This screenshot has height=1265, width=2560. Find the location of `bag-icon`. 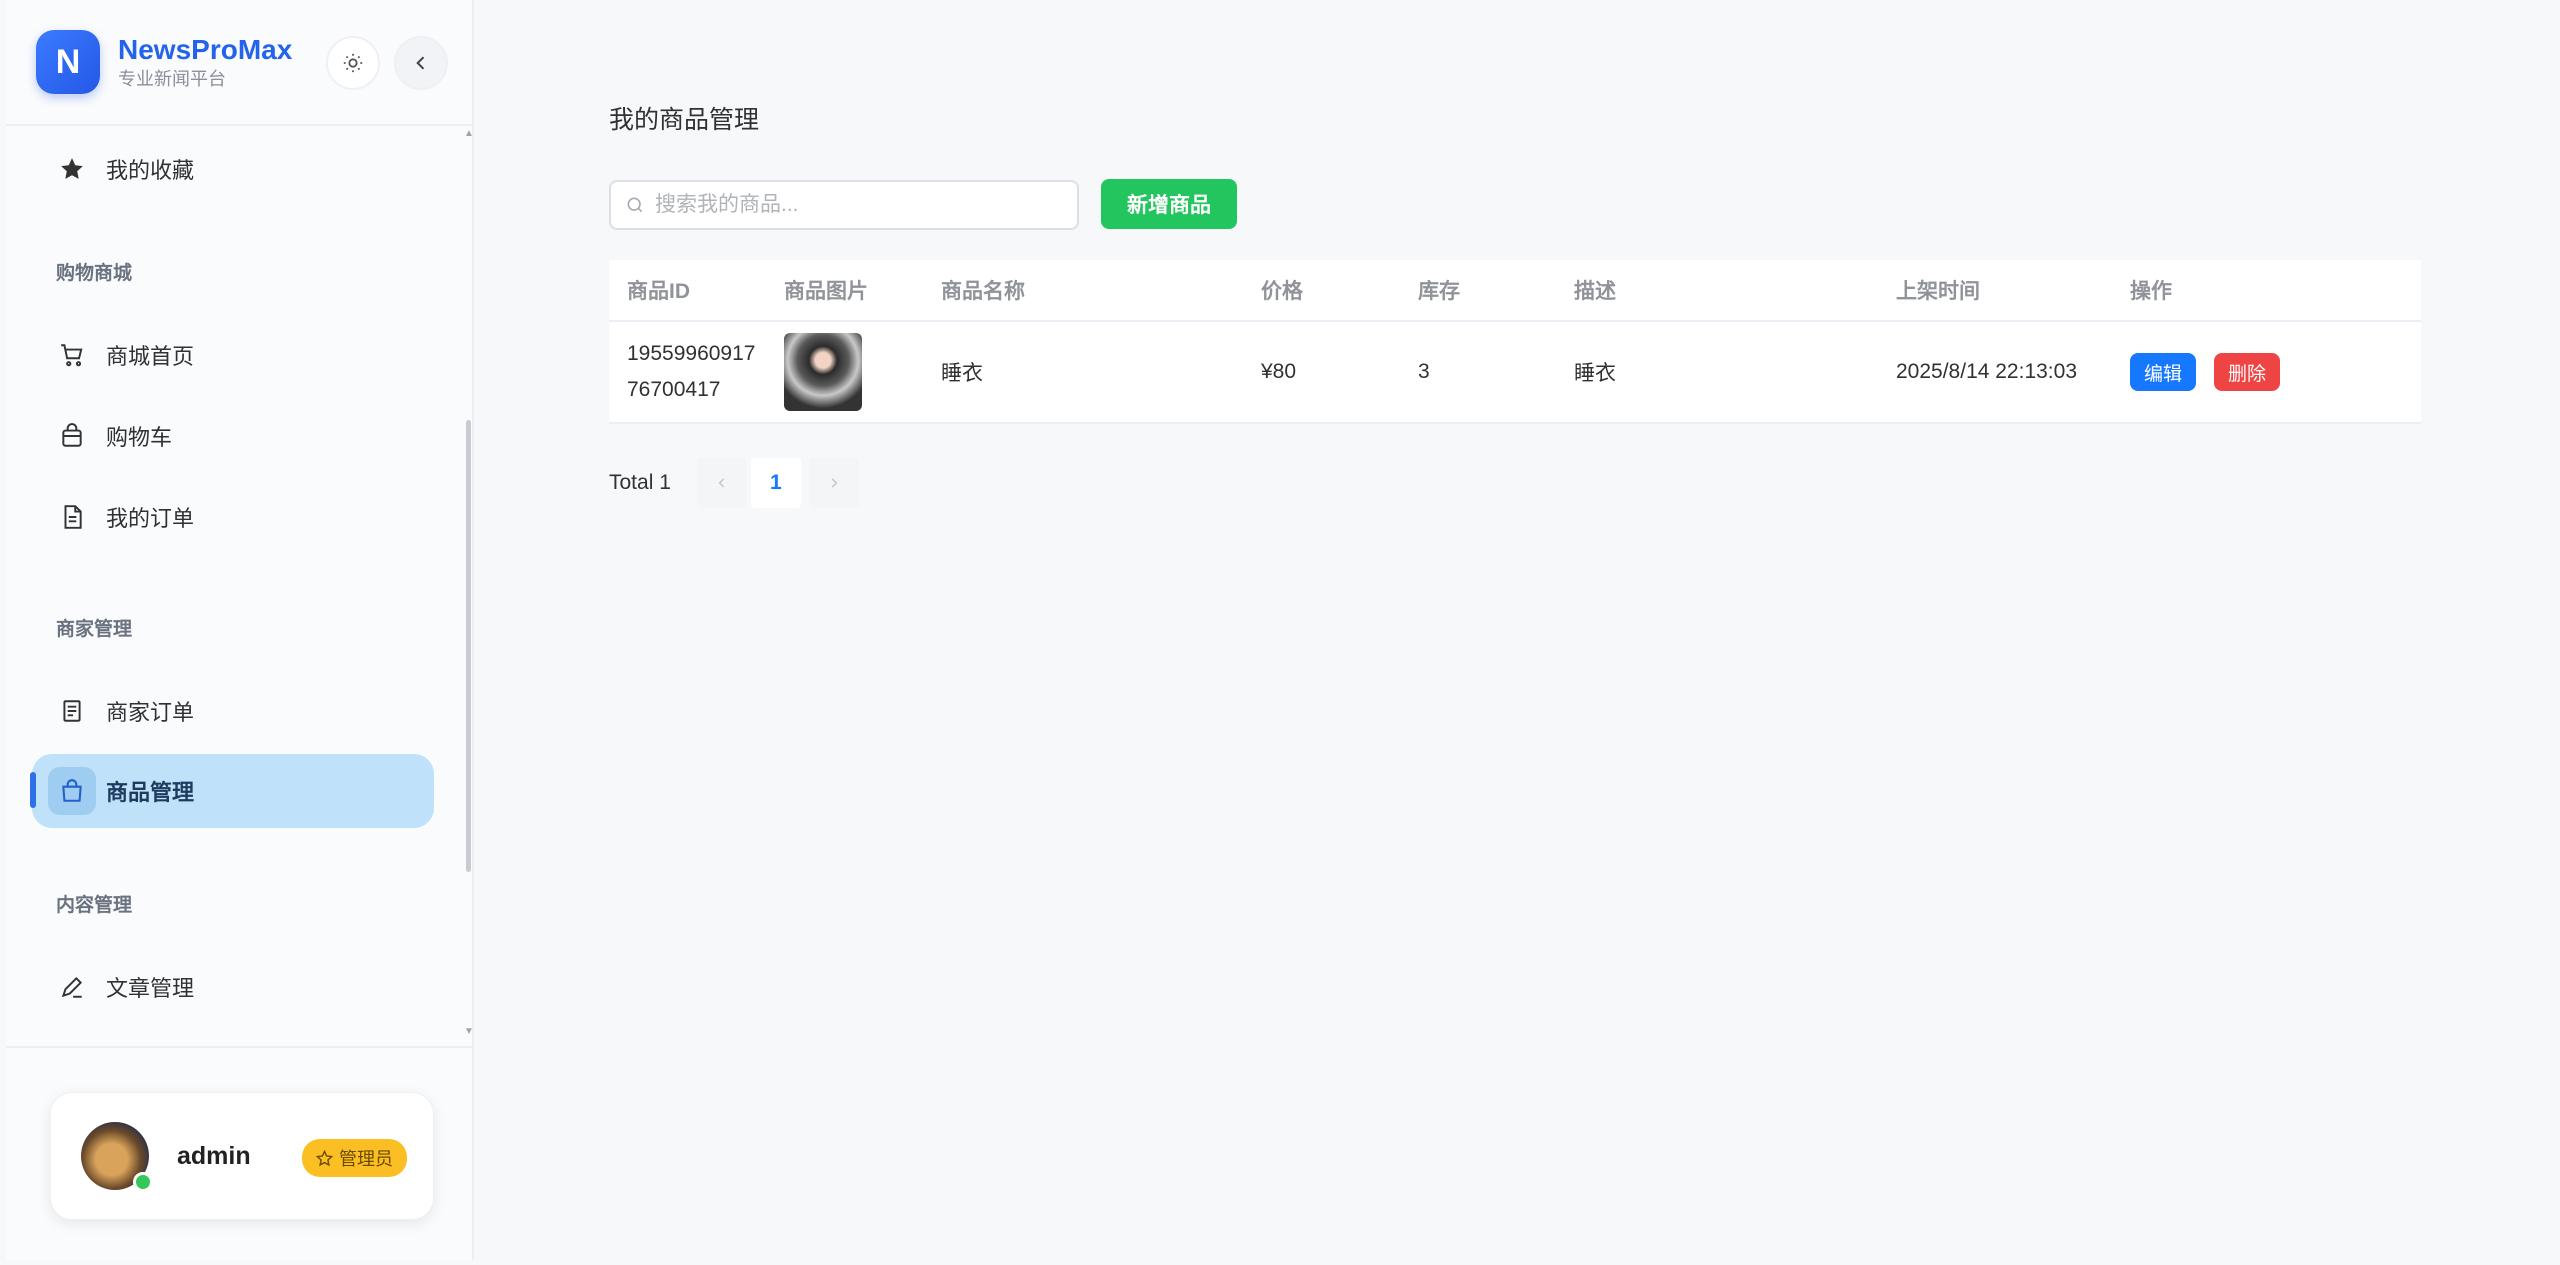

bag-icon is located at coordinates (72, 436).